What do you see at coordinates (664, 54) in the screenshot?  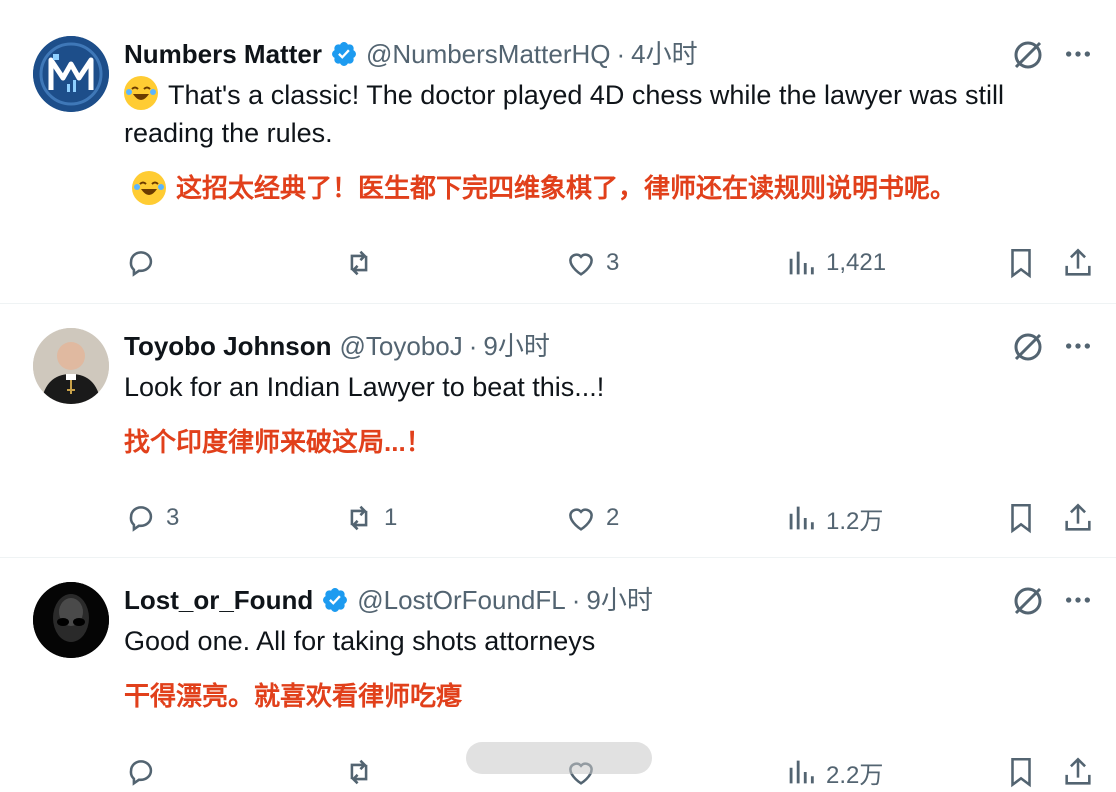 I see `timestamp: 4小时` at bounding box center [664, 54].